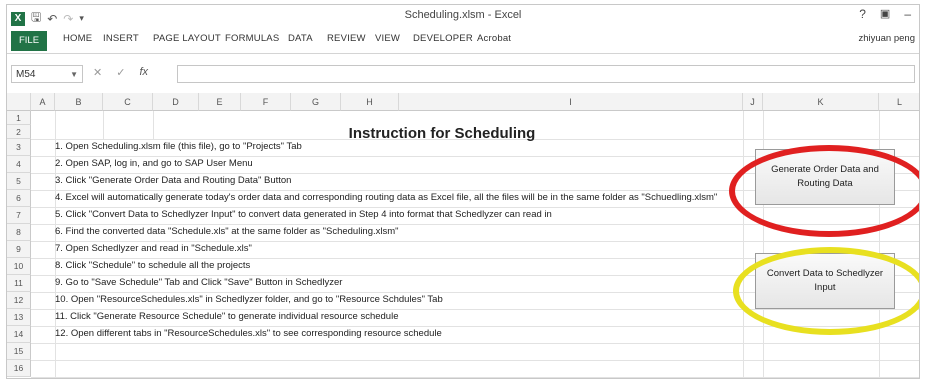  Describe the element at coordinates (19, 334) in the screenshot. I see `row-header: 14` at that location.